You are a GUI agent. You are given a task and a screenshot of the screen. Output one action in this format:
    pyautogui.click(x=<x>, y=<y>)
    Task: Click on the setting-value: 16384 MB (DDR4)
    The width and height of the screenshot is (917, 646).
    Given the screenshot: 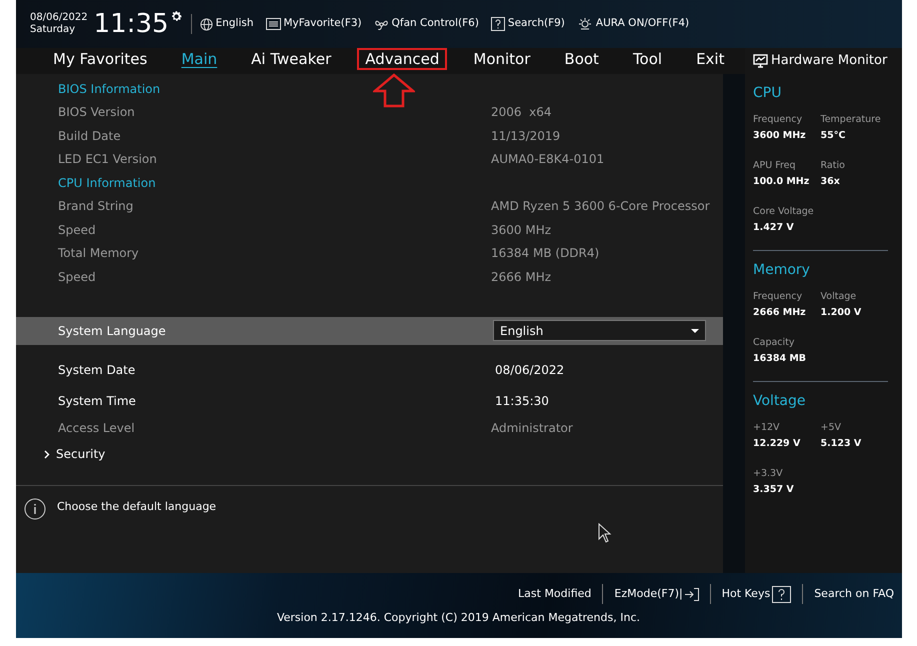 What is the action you would take?
    pyautogui.click(x=545, y=253)
    